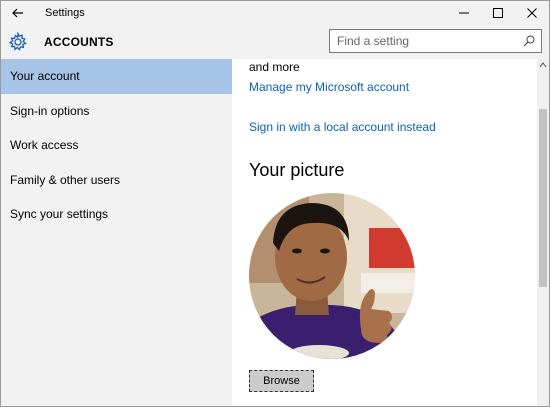 The image size is (550, 407). Describe the element at coordinates (116, 145) in the screenshot. I see `sidebar-item-work-access: Work access` at that location.